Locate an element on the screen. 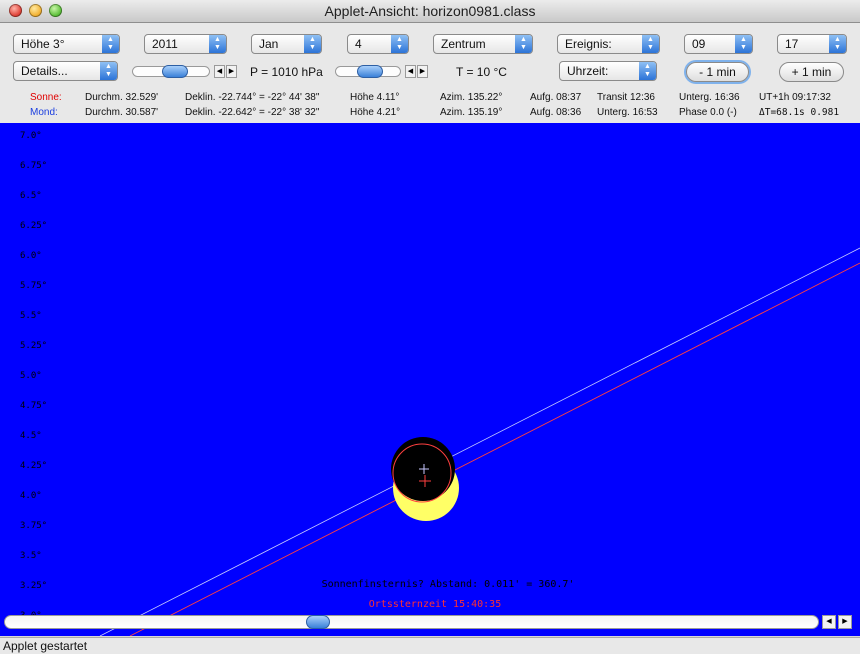 The height and width of the screenshot is (654, 860). time-mode-select-value: Uhrzeit: is located at coordinates (588, 71).